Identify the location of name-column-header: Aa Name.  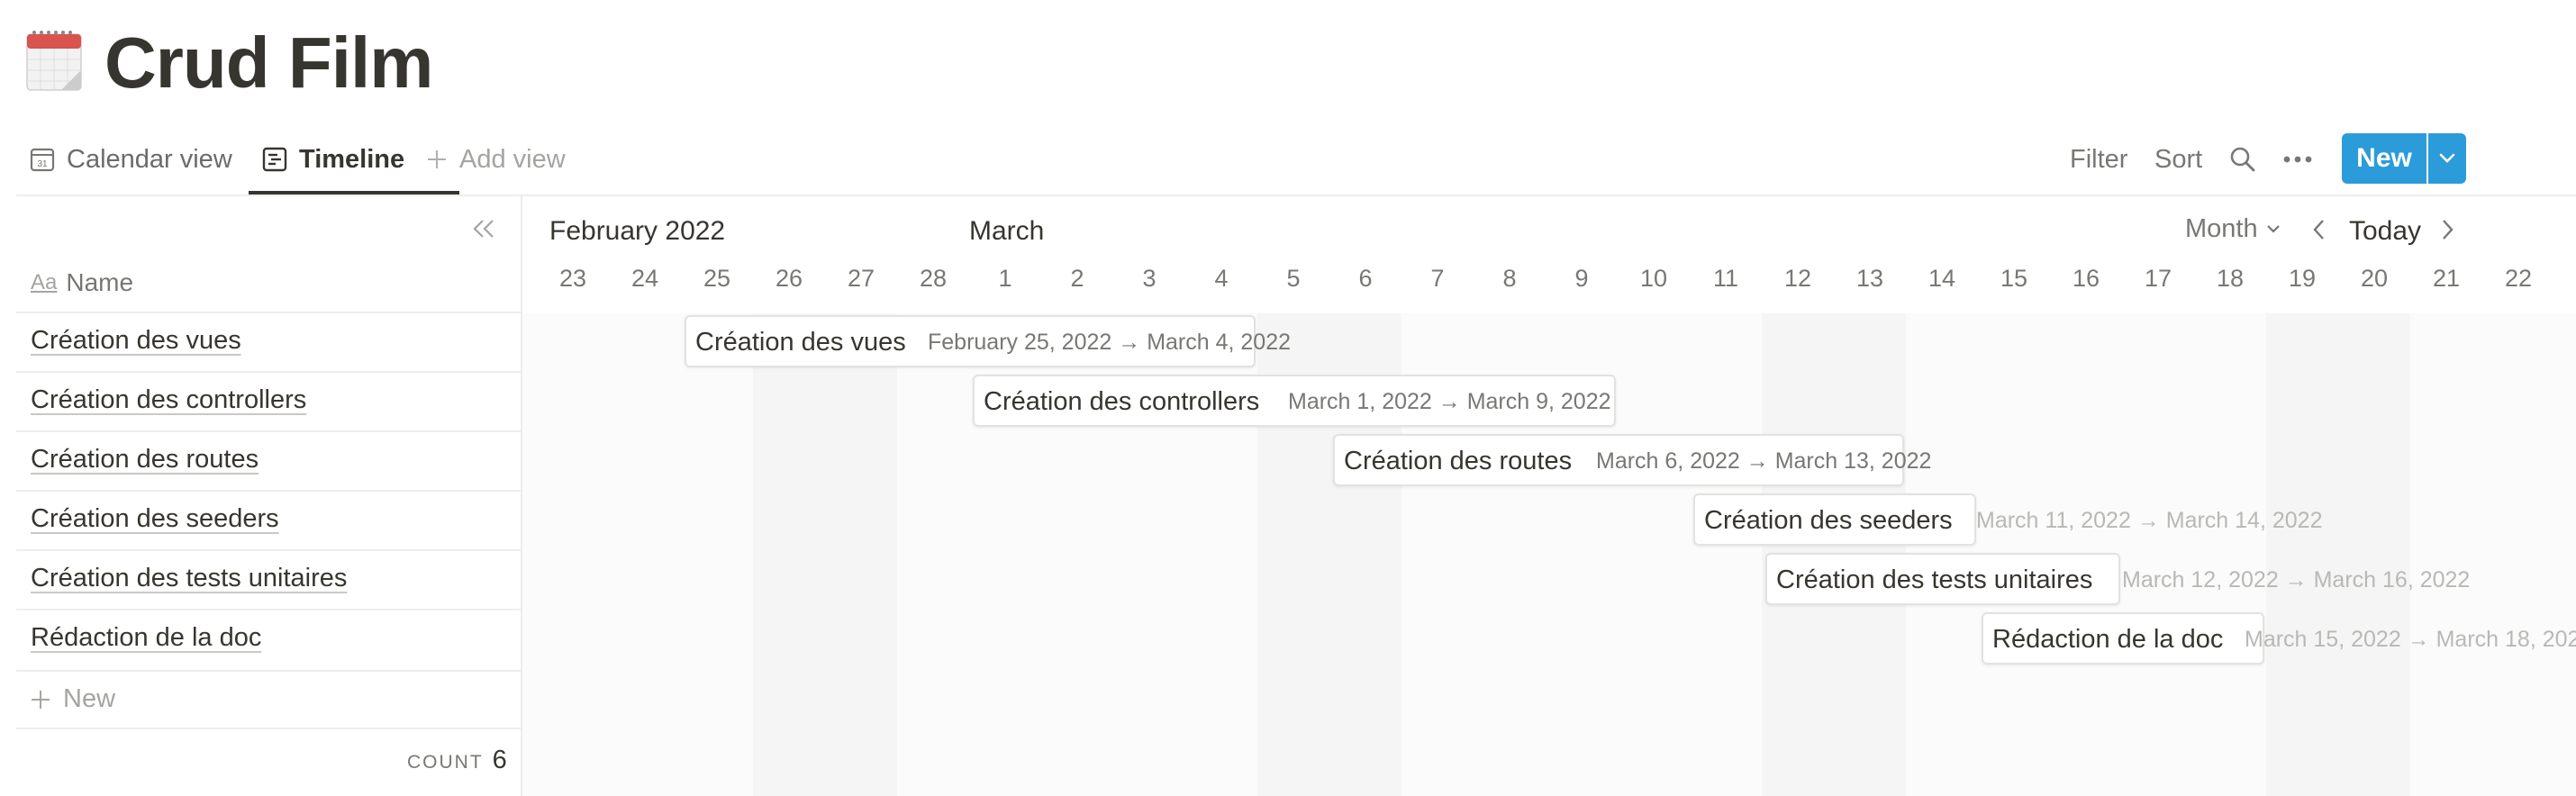
(82, 283).